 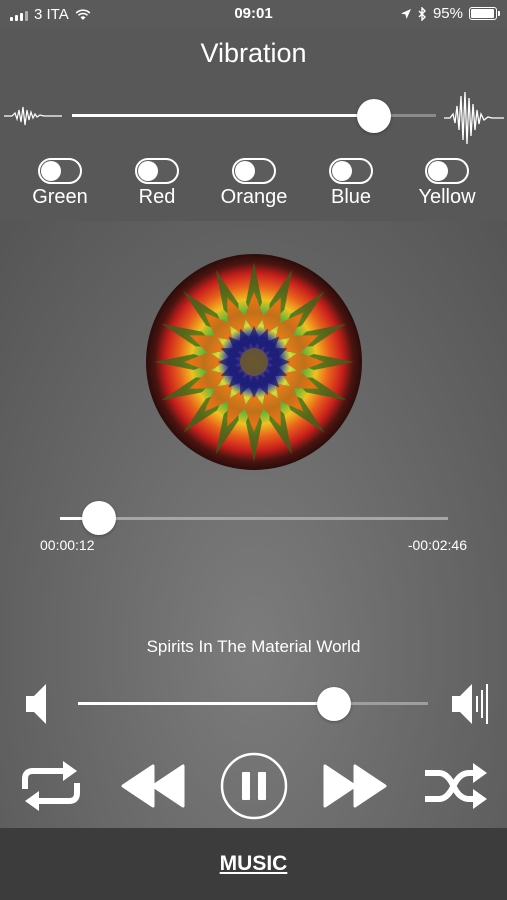 I want to click on song-title: Spirits In The Material World, so click(x=253, y=646).